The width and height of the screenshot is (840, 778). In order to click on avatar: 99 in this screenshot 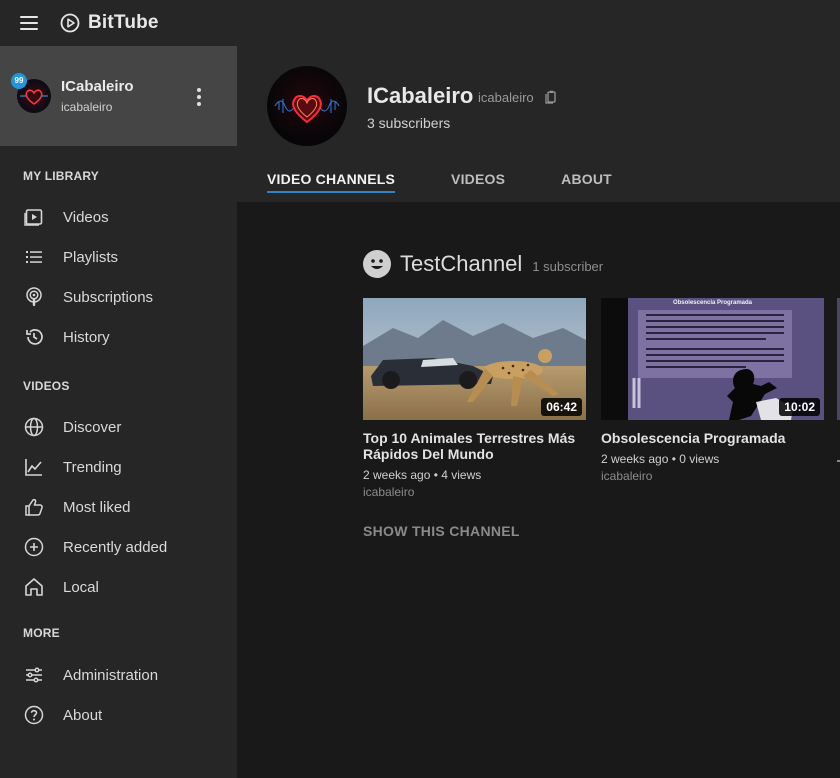, I will do `click(31, 93)`.